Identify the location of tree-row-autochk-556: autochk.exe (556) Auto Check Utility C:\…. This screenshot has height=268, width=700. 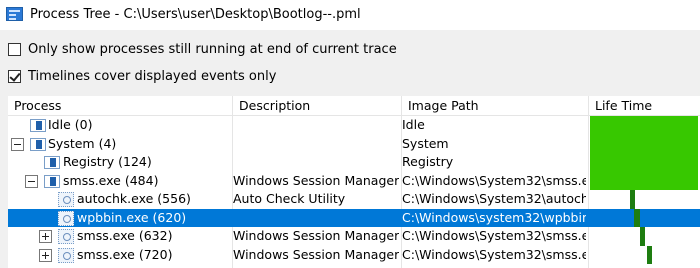
(354, 199).